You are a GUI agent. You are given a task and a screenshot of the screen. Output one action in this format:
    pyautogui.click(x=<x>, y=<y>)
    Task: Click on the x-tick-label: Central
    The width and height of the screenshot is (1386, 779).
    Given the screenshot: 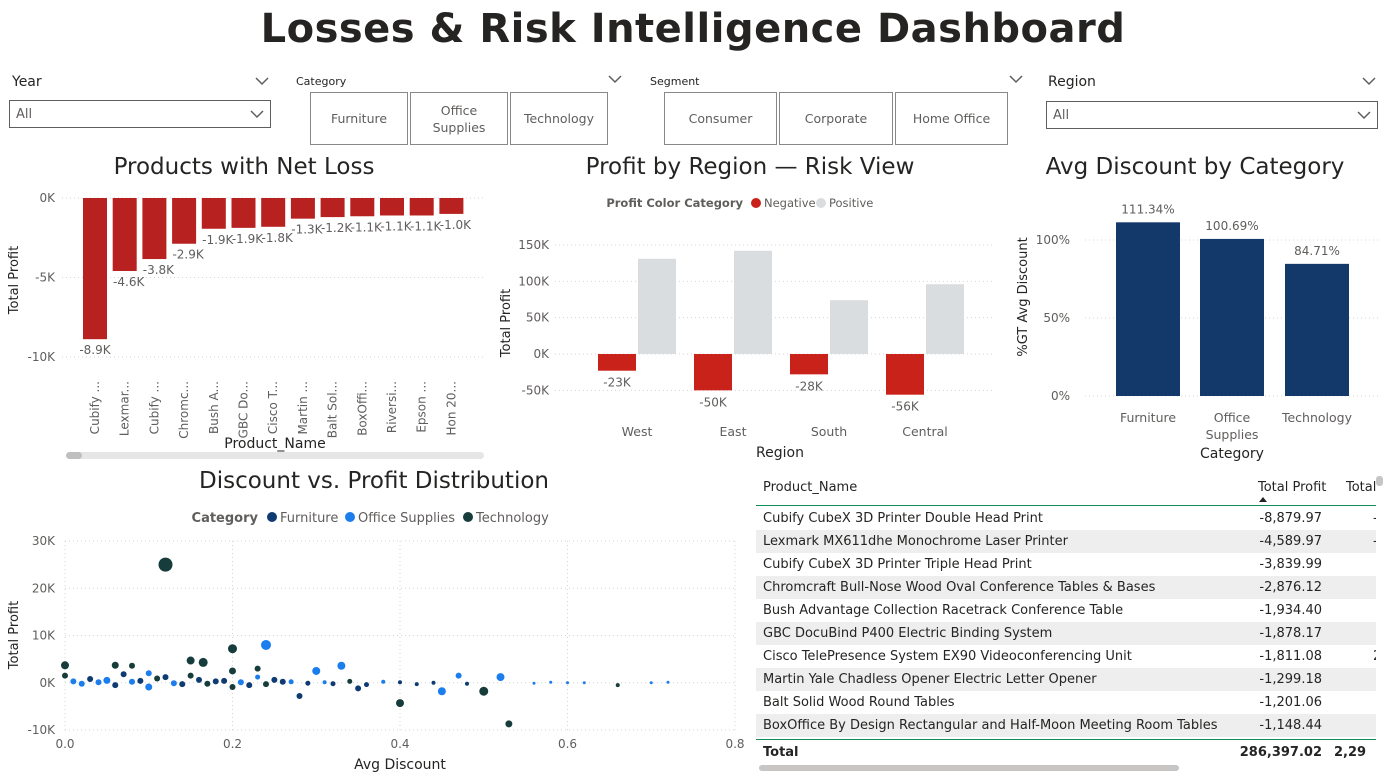 What is the action you would take?
    pyautogui.click(x=925, y=431)
    